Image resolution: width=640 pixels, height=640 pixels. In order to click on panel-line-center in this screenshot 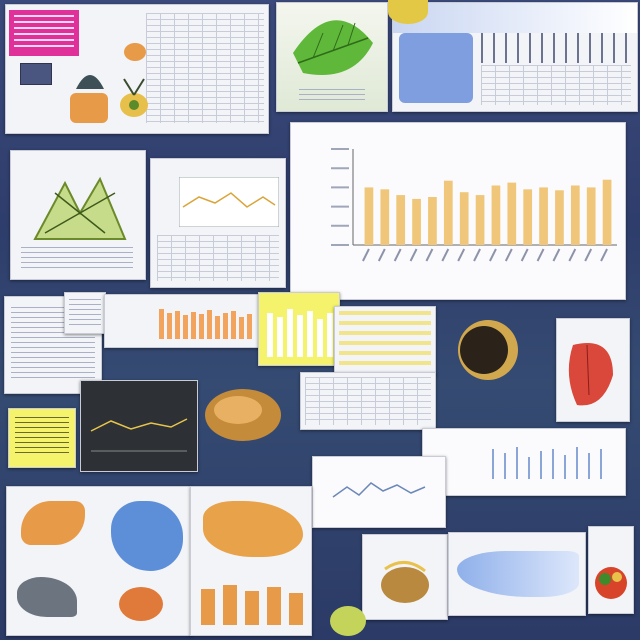, I will do `click(379, 492)`.